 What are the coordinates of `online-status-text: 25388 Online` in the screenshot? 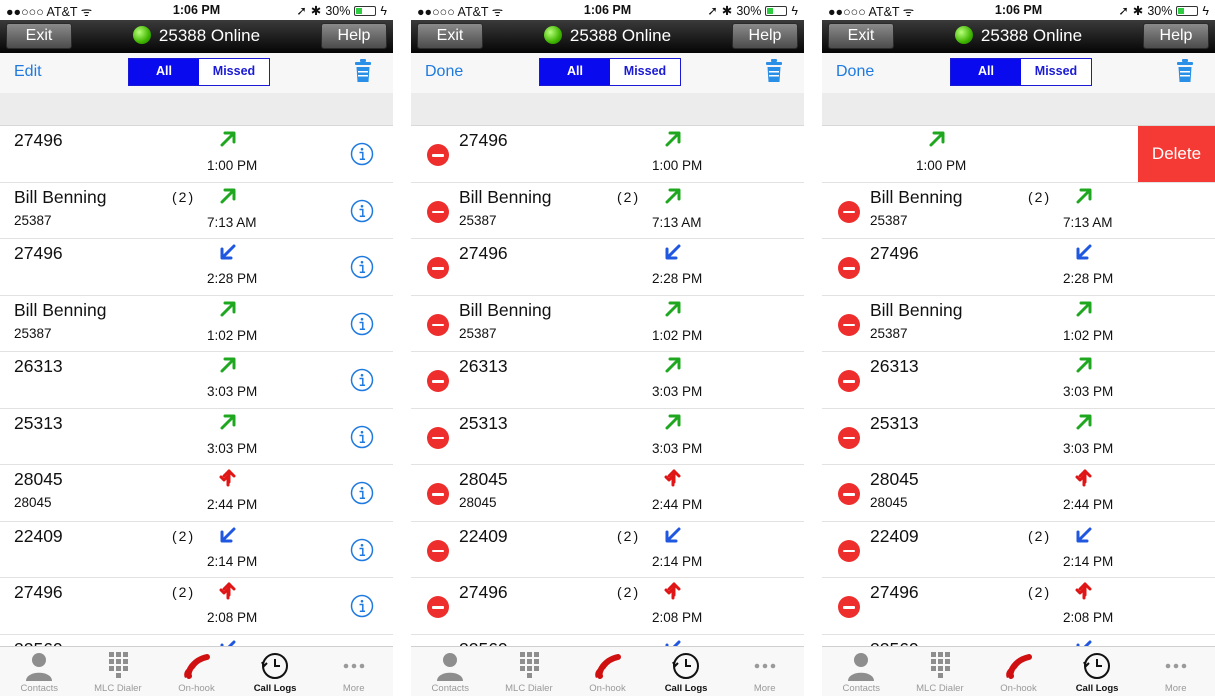 It's located at (1031, 35).